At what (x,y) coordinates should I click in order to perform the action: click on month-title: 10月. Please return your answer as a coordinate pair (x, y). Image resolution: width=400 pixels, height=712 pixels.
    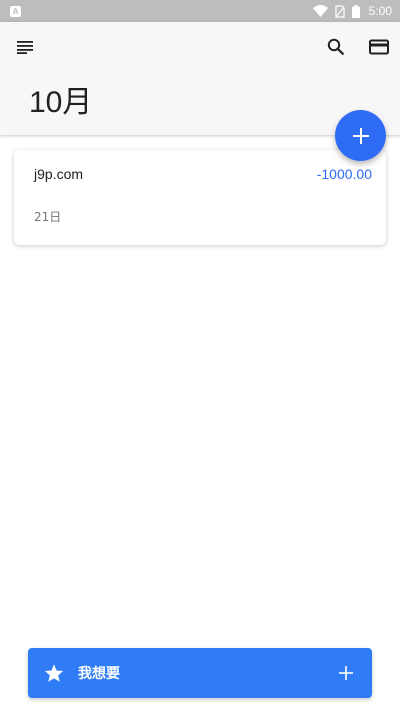
    Looking at the image, I should click on (61, 102).